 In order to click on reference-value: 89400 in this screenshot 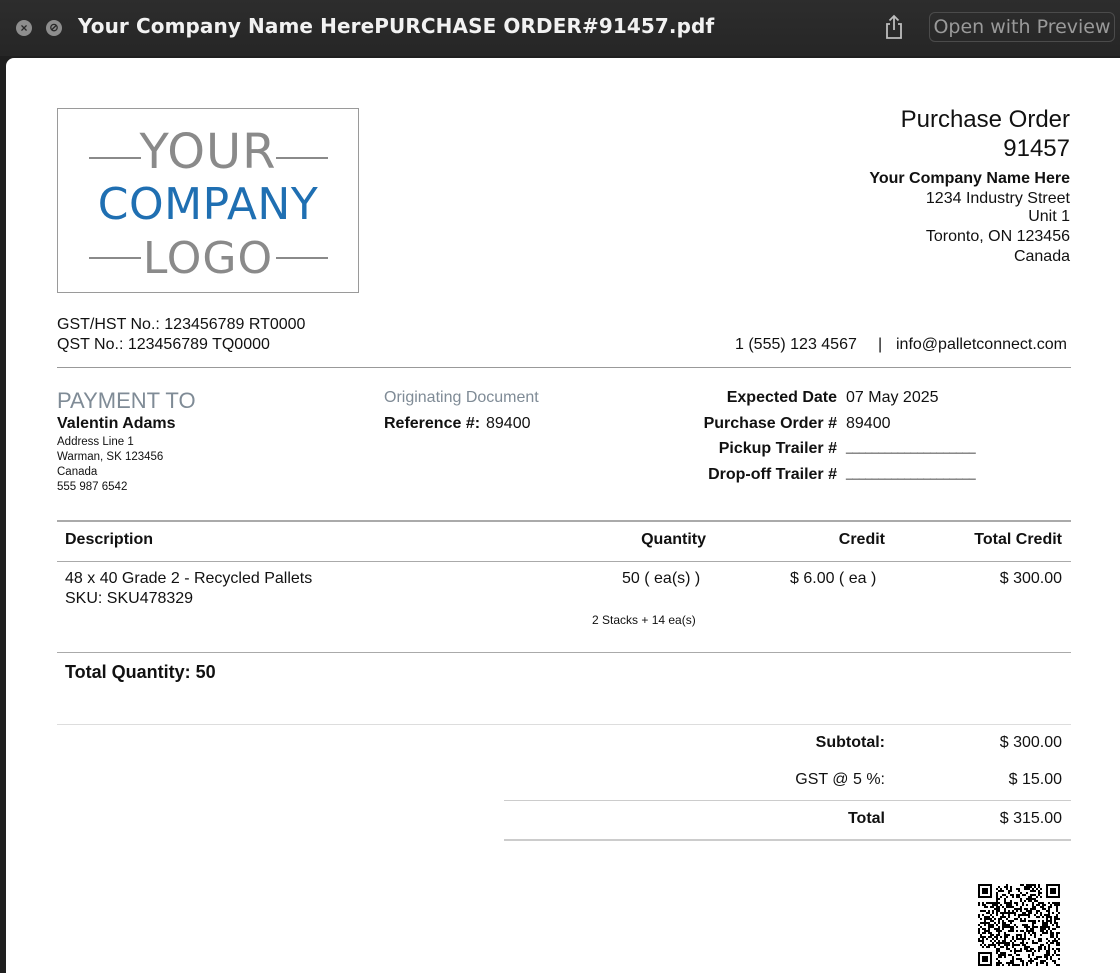, I will do `click(508, 423)`.